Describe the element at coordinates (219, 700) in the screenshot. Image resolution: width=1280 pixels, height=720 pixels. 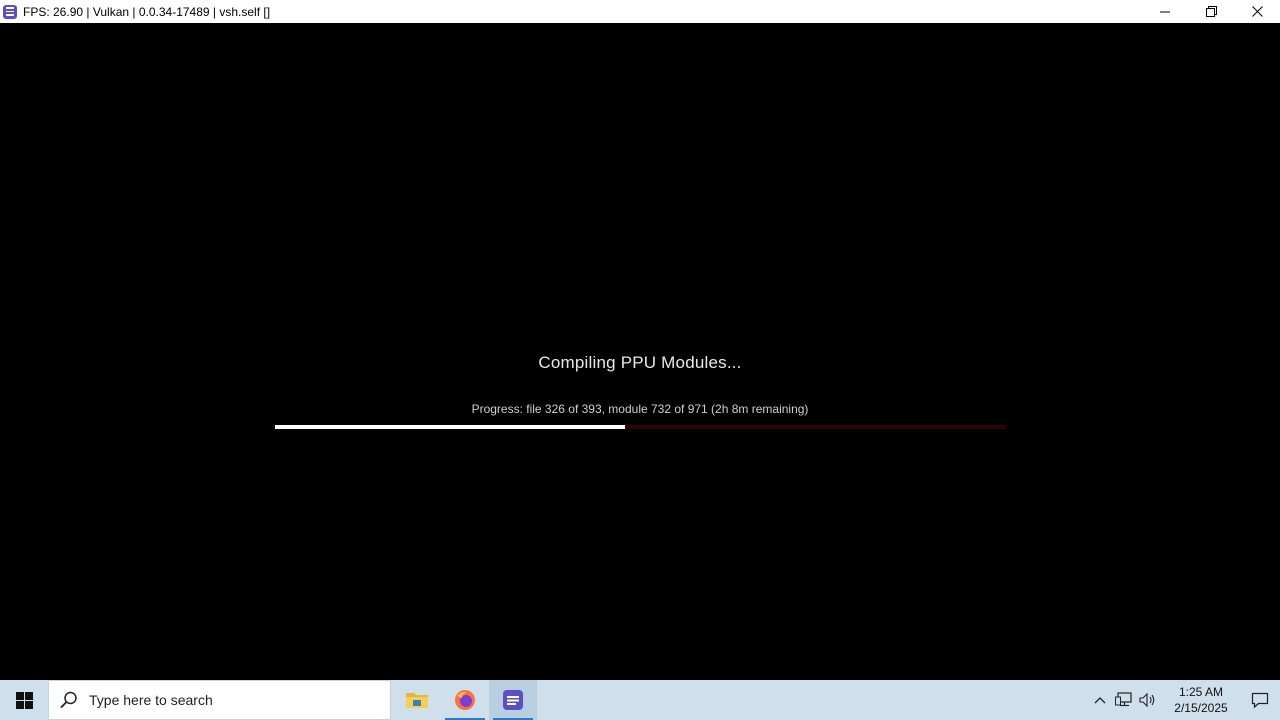
I see `taskbar-search: Type here to search` at that location.